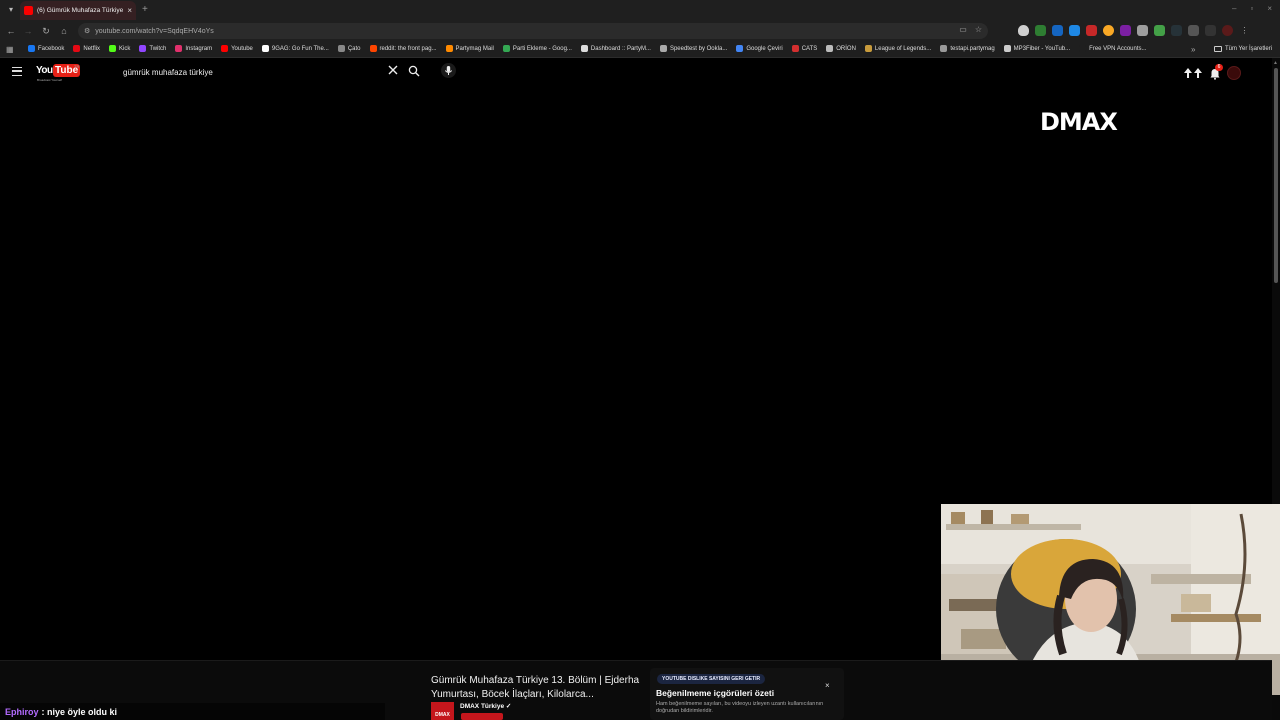 This screenshot has width=1280, height=720. I want to click on channel-row: DMAX DMAX Türkiye ✓, so click(471, 711).